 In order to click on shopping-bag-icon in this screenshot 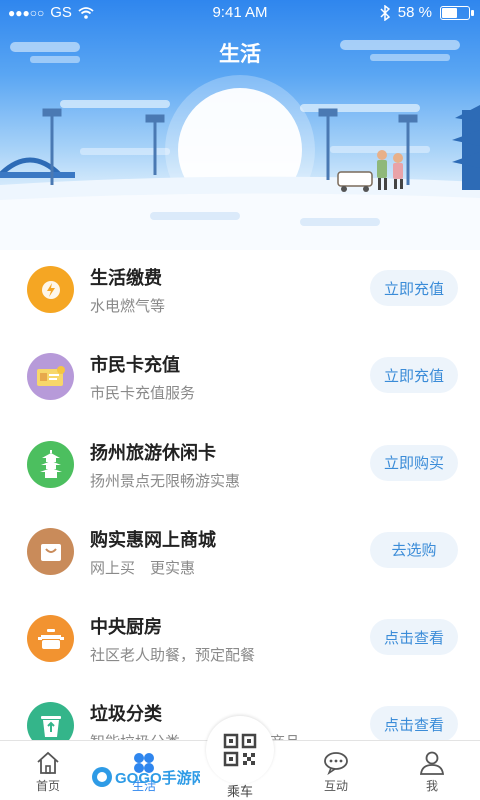, I will do `click(50, 551)`.